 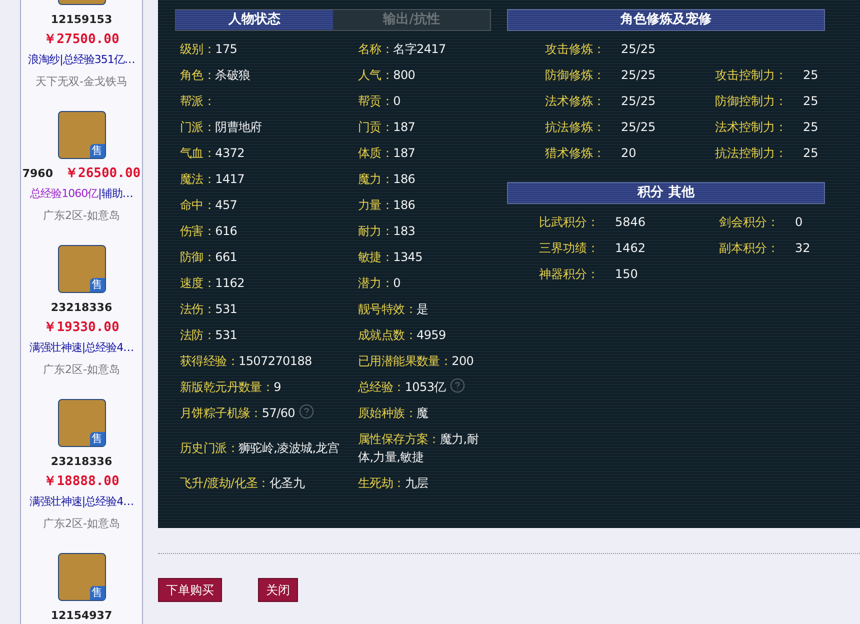 What do you see at coordinates (387, 153) in the screenshot?
I see `stat-text: 体质：187` at bounding box center [387, 153].